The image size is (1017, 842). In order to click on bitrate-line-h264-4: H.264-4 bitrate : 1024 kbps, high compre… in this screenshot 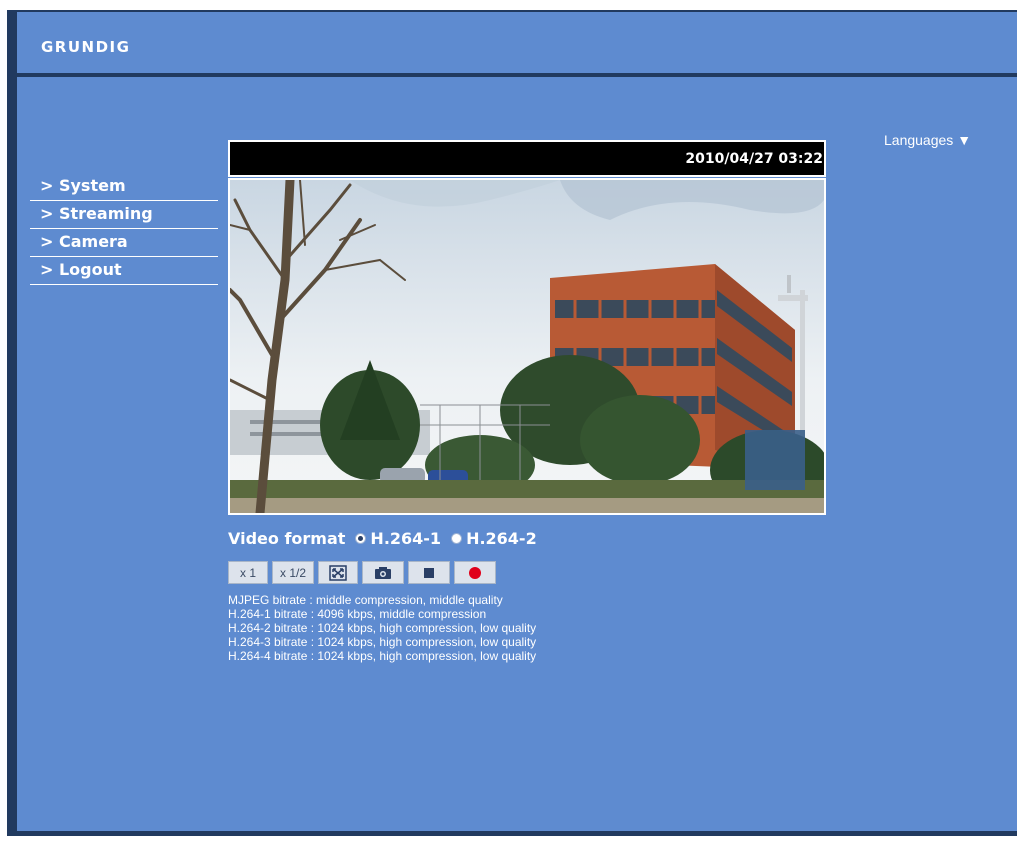, I will do `click(382, 656)`.